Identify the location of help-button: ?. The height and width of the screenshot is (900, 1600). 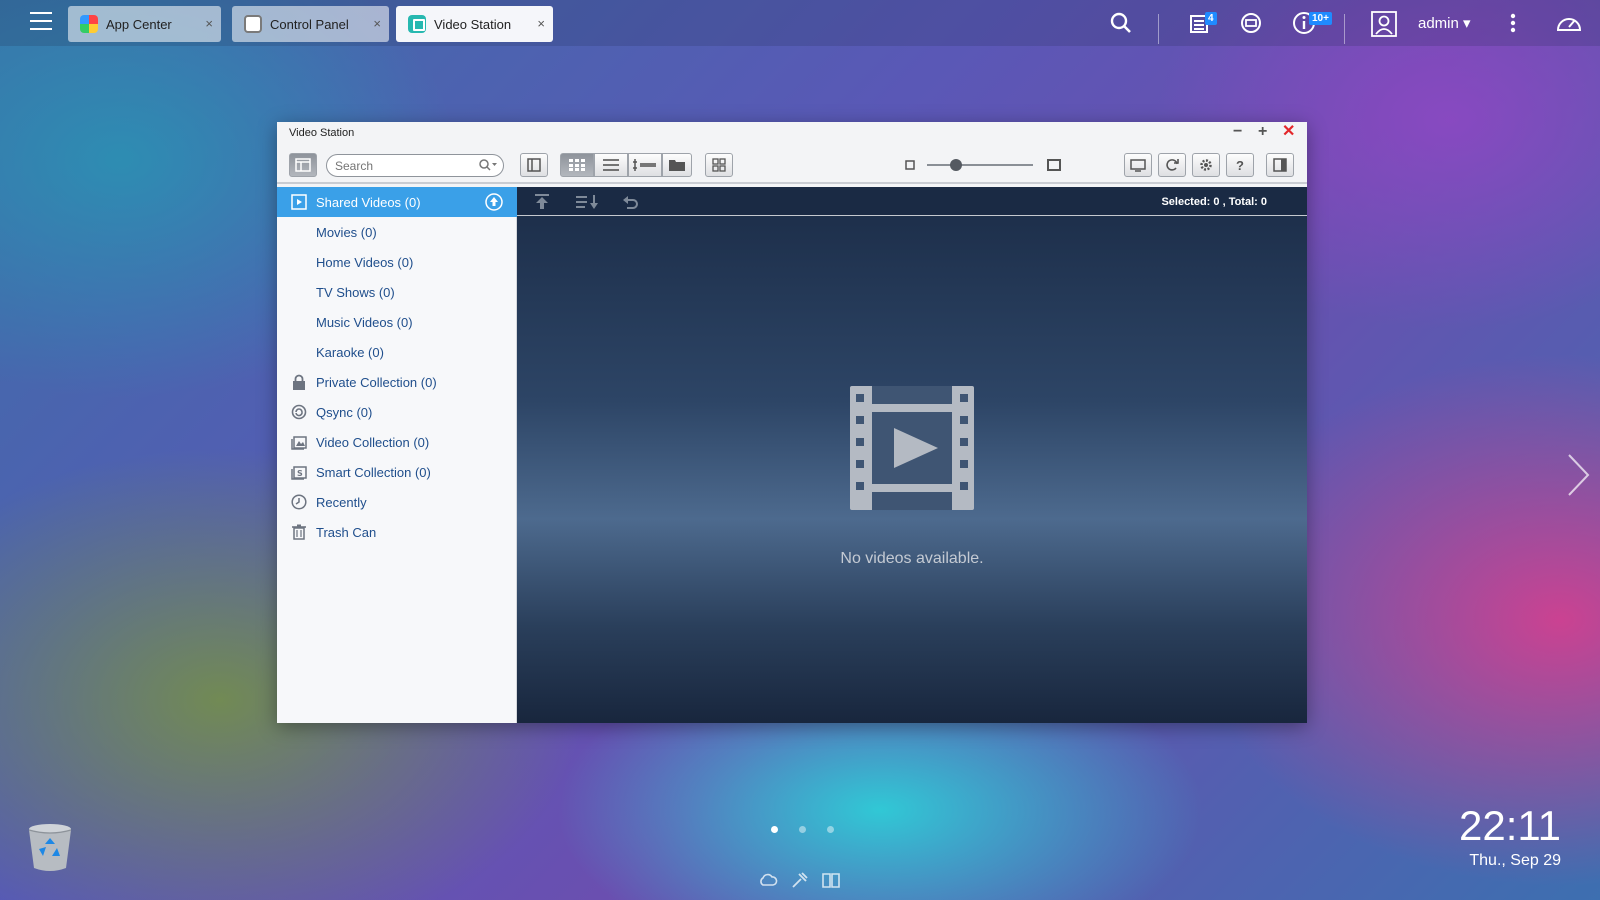
(1240, 165).